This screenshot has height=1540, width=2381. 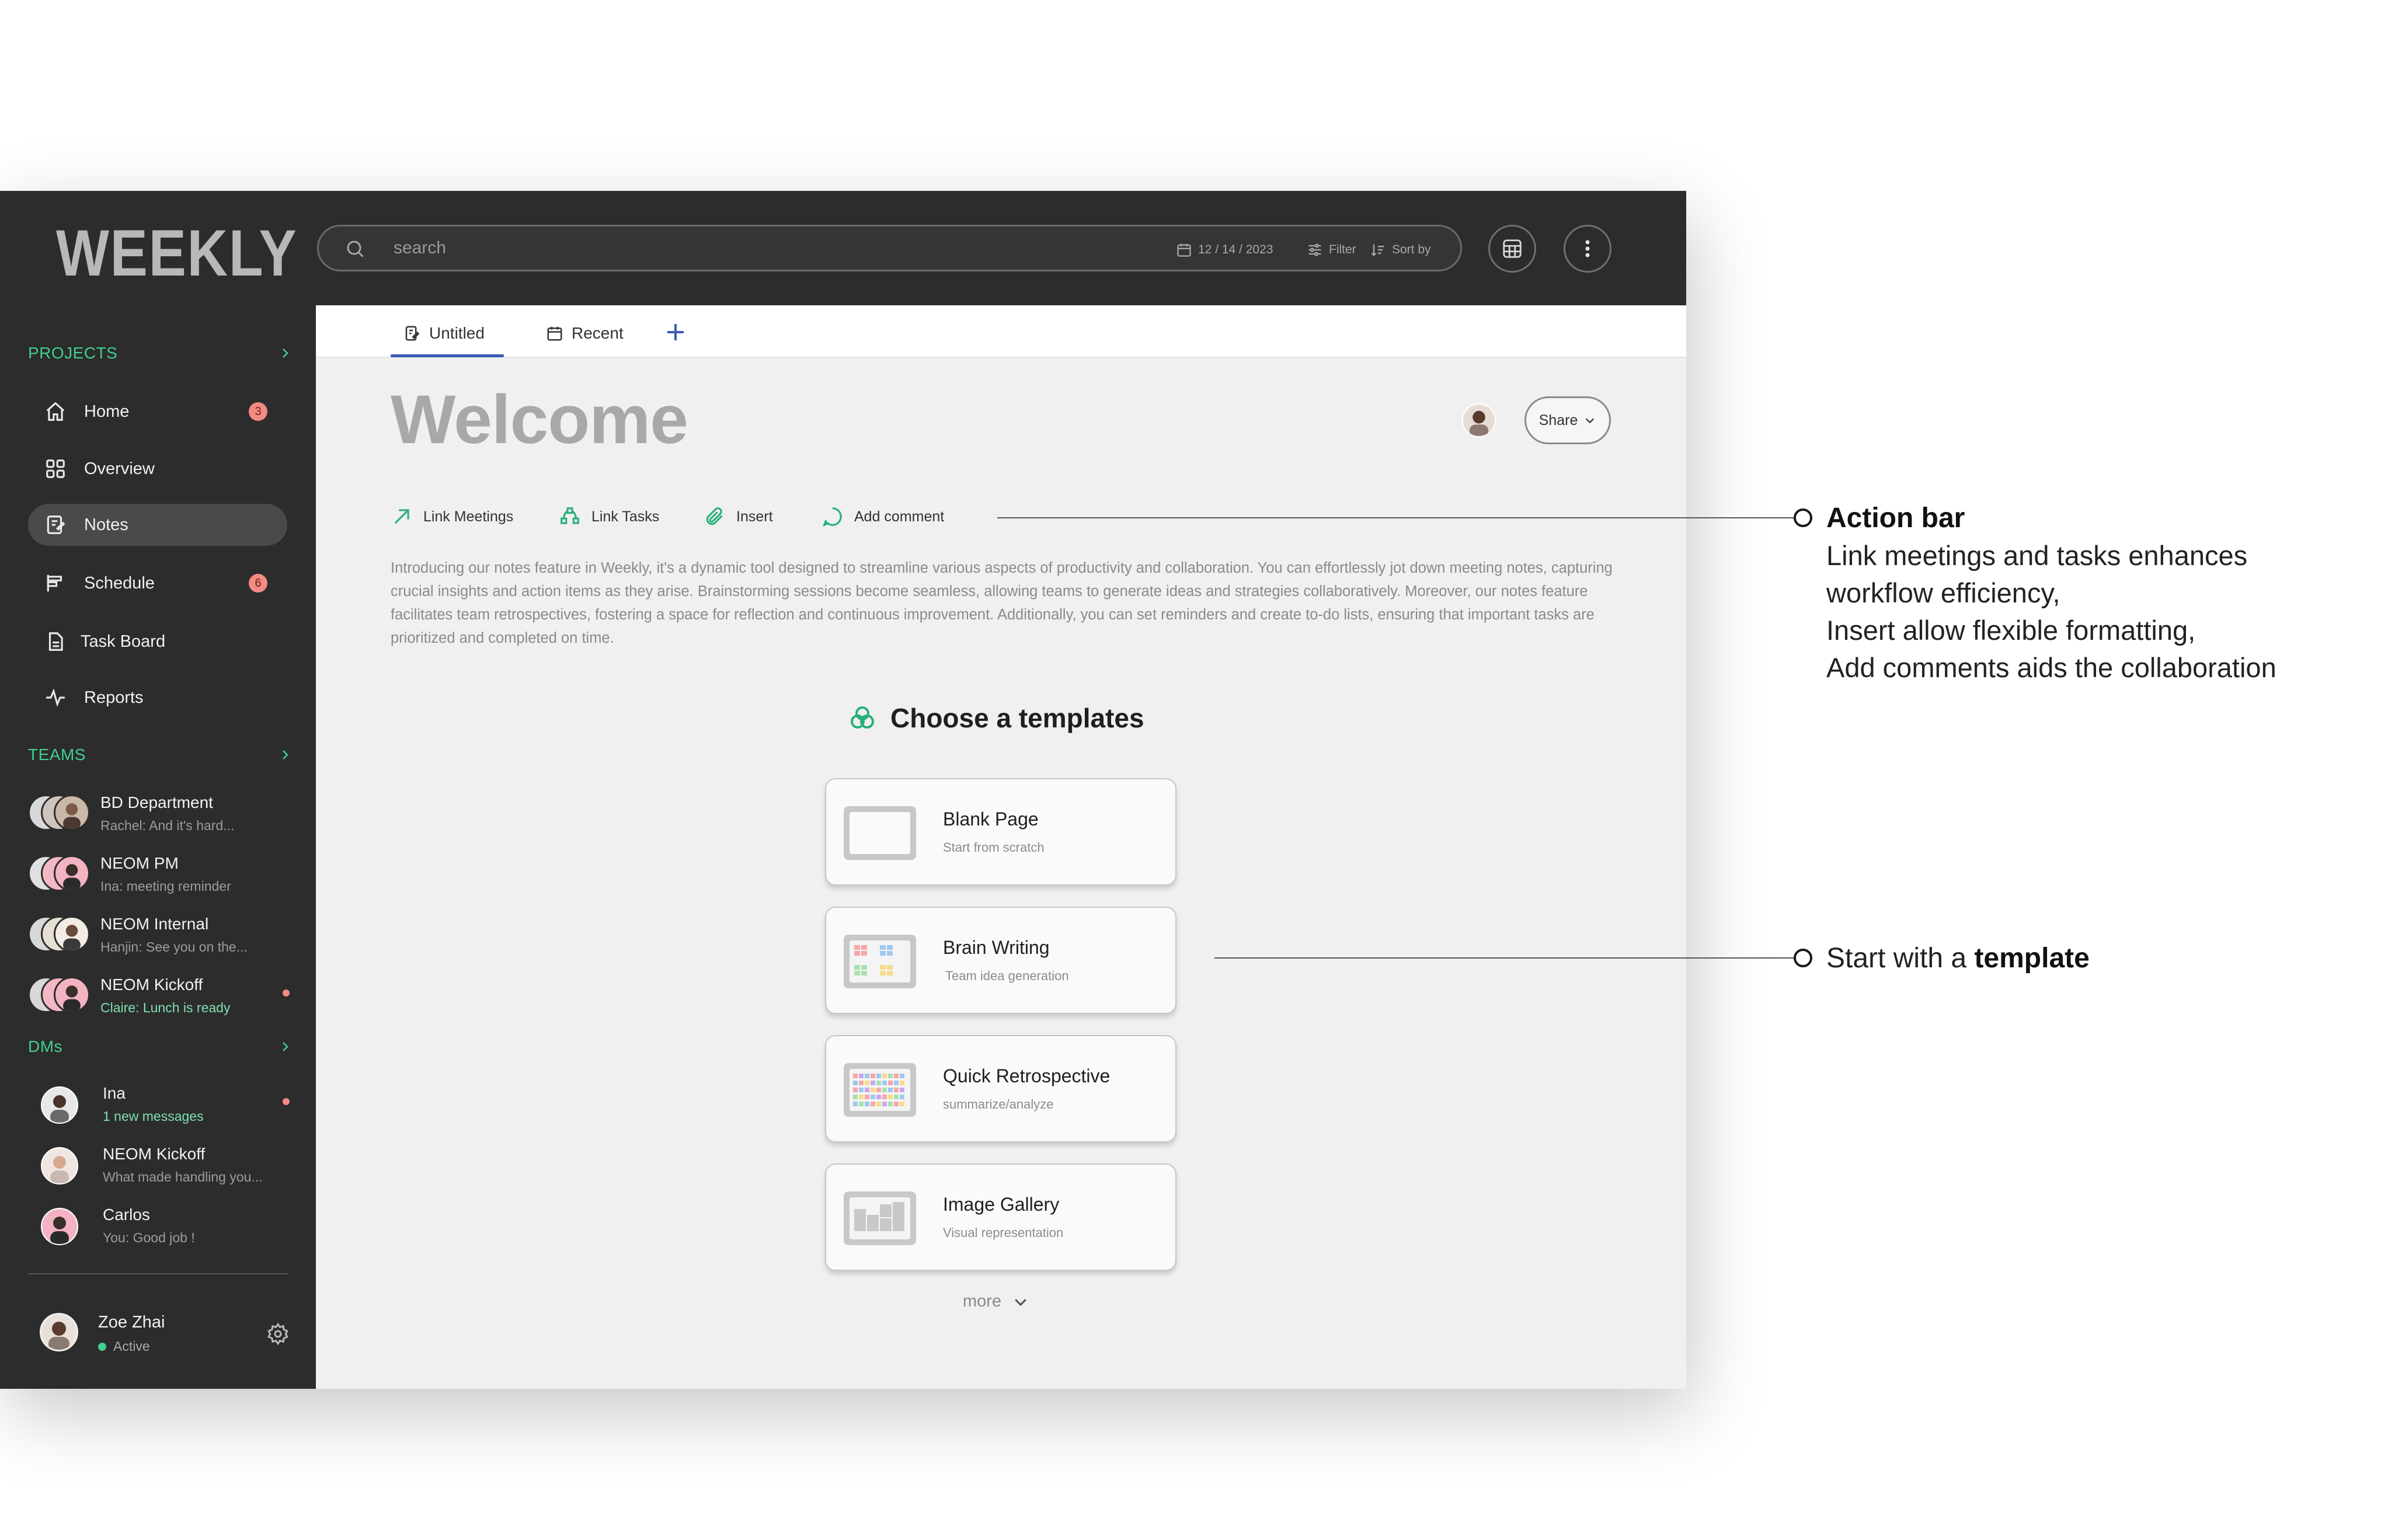 I want to click on template-card-blank-page: Blank Page Start from scratch, so click(x=1001, y=832).